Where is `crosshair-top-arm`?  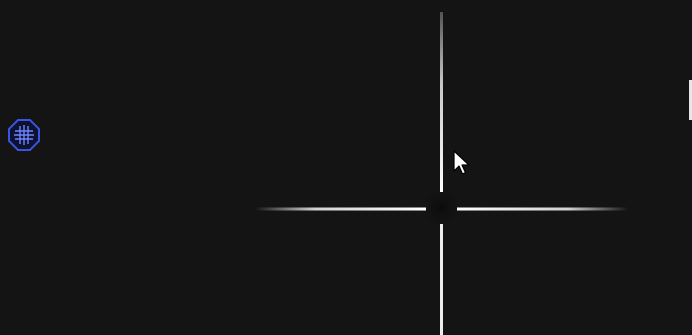
crosshair-top-arm is located at coordinates (441, 102).